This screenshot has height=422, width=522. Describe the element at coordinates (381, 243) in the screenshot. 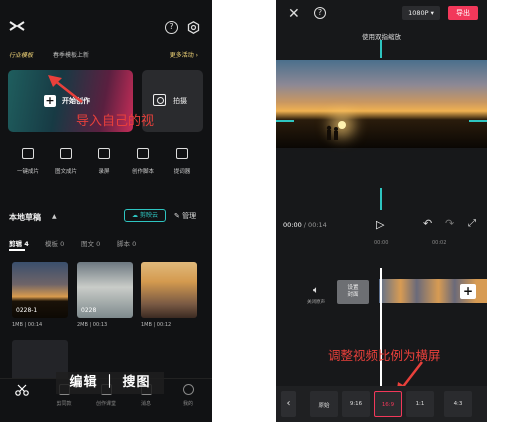

I see `ruler-tick: 00:00` at that location.